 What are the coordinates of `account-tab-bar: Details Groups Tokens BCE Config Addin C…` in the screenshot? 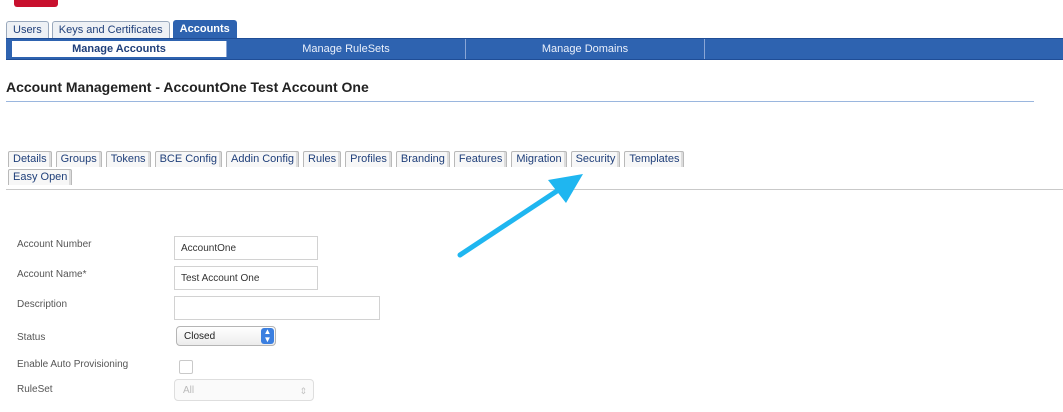 It's located at (518, 167).